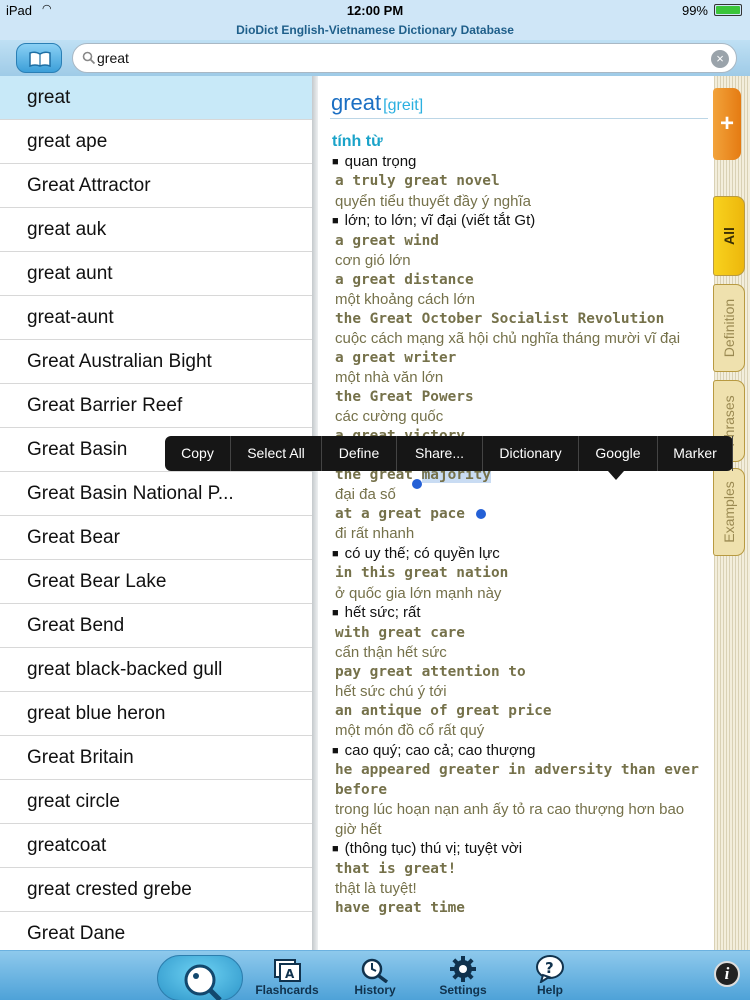 This screenshot has height=1000, width=750. Describe the element at coordinates (694, 10) in the screenshot. I see `battery-percent: 99%` at that location.